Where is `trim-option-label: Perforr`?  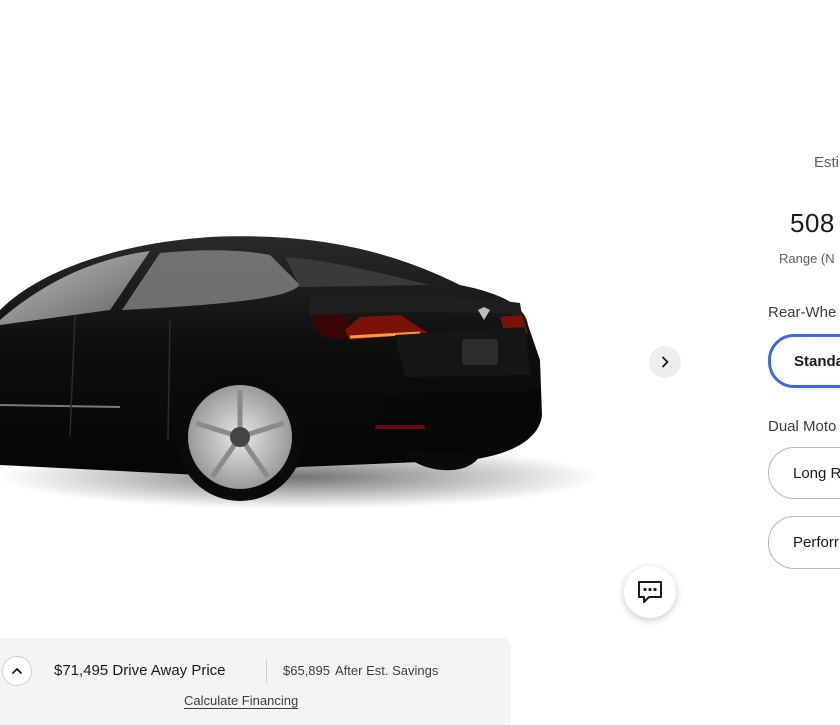 trim-option-label: Perforr is located at coordinates (816, 542).